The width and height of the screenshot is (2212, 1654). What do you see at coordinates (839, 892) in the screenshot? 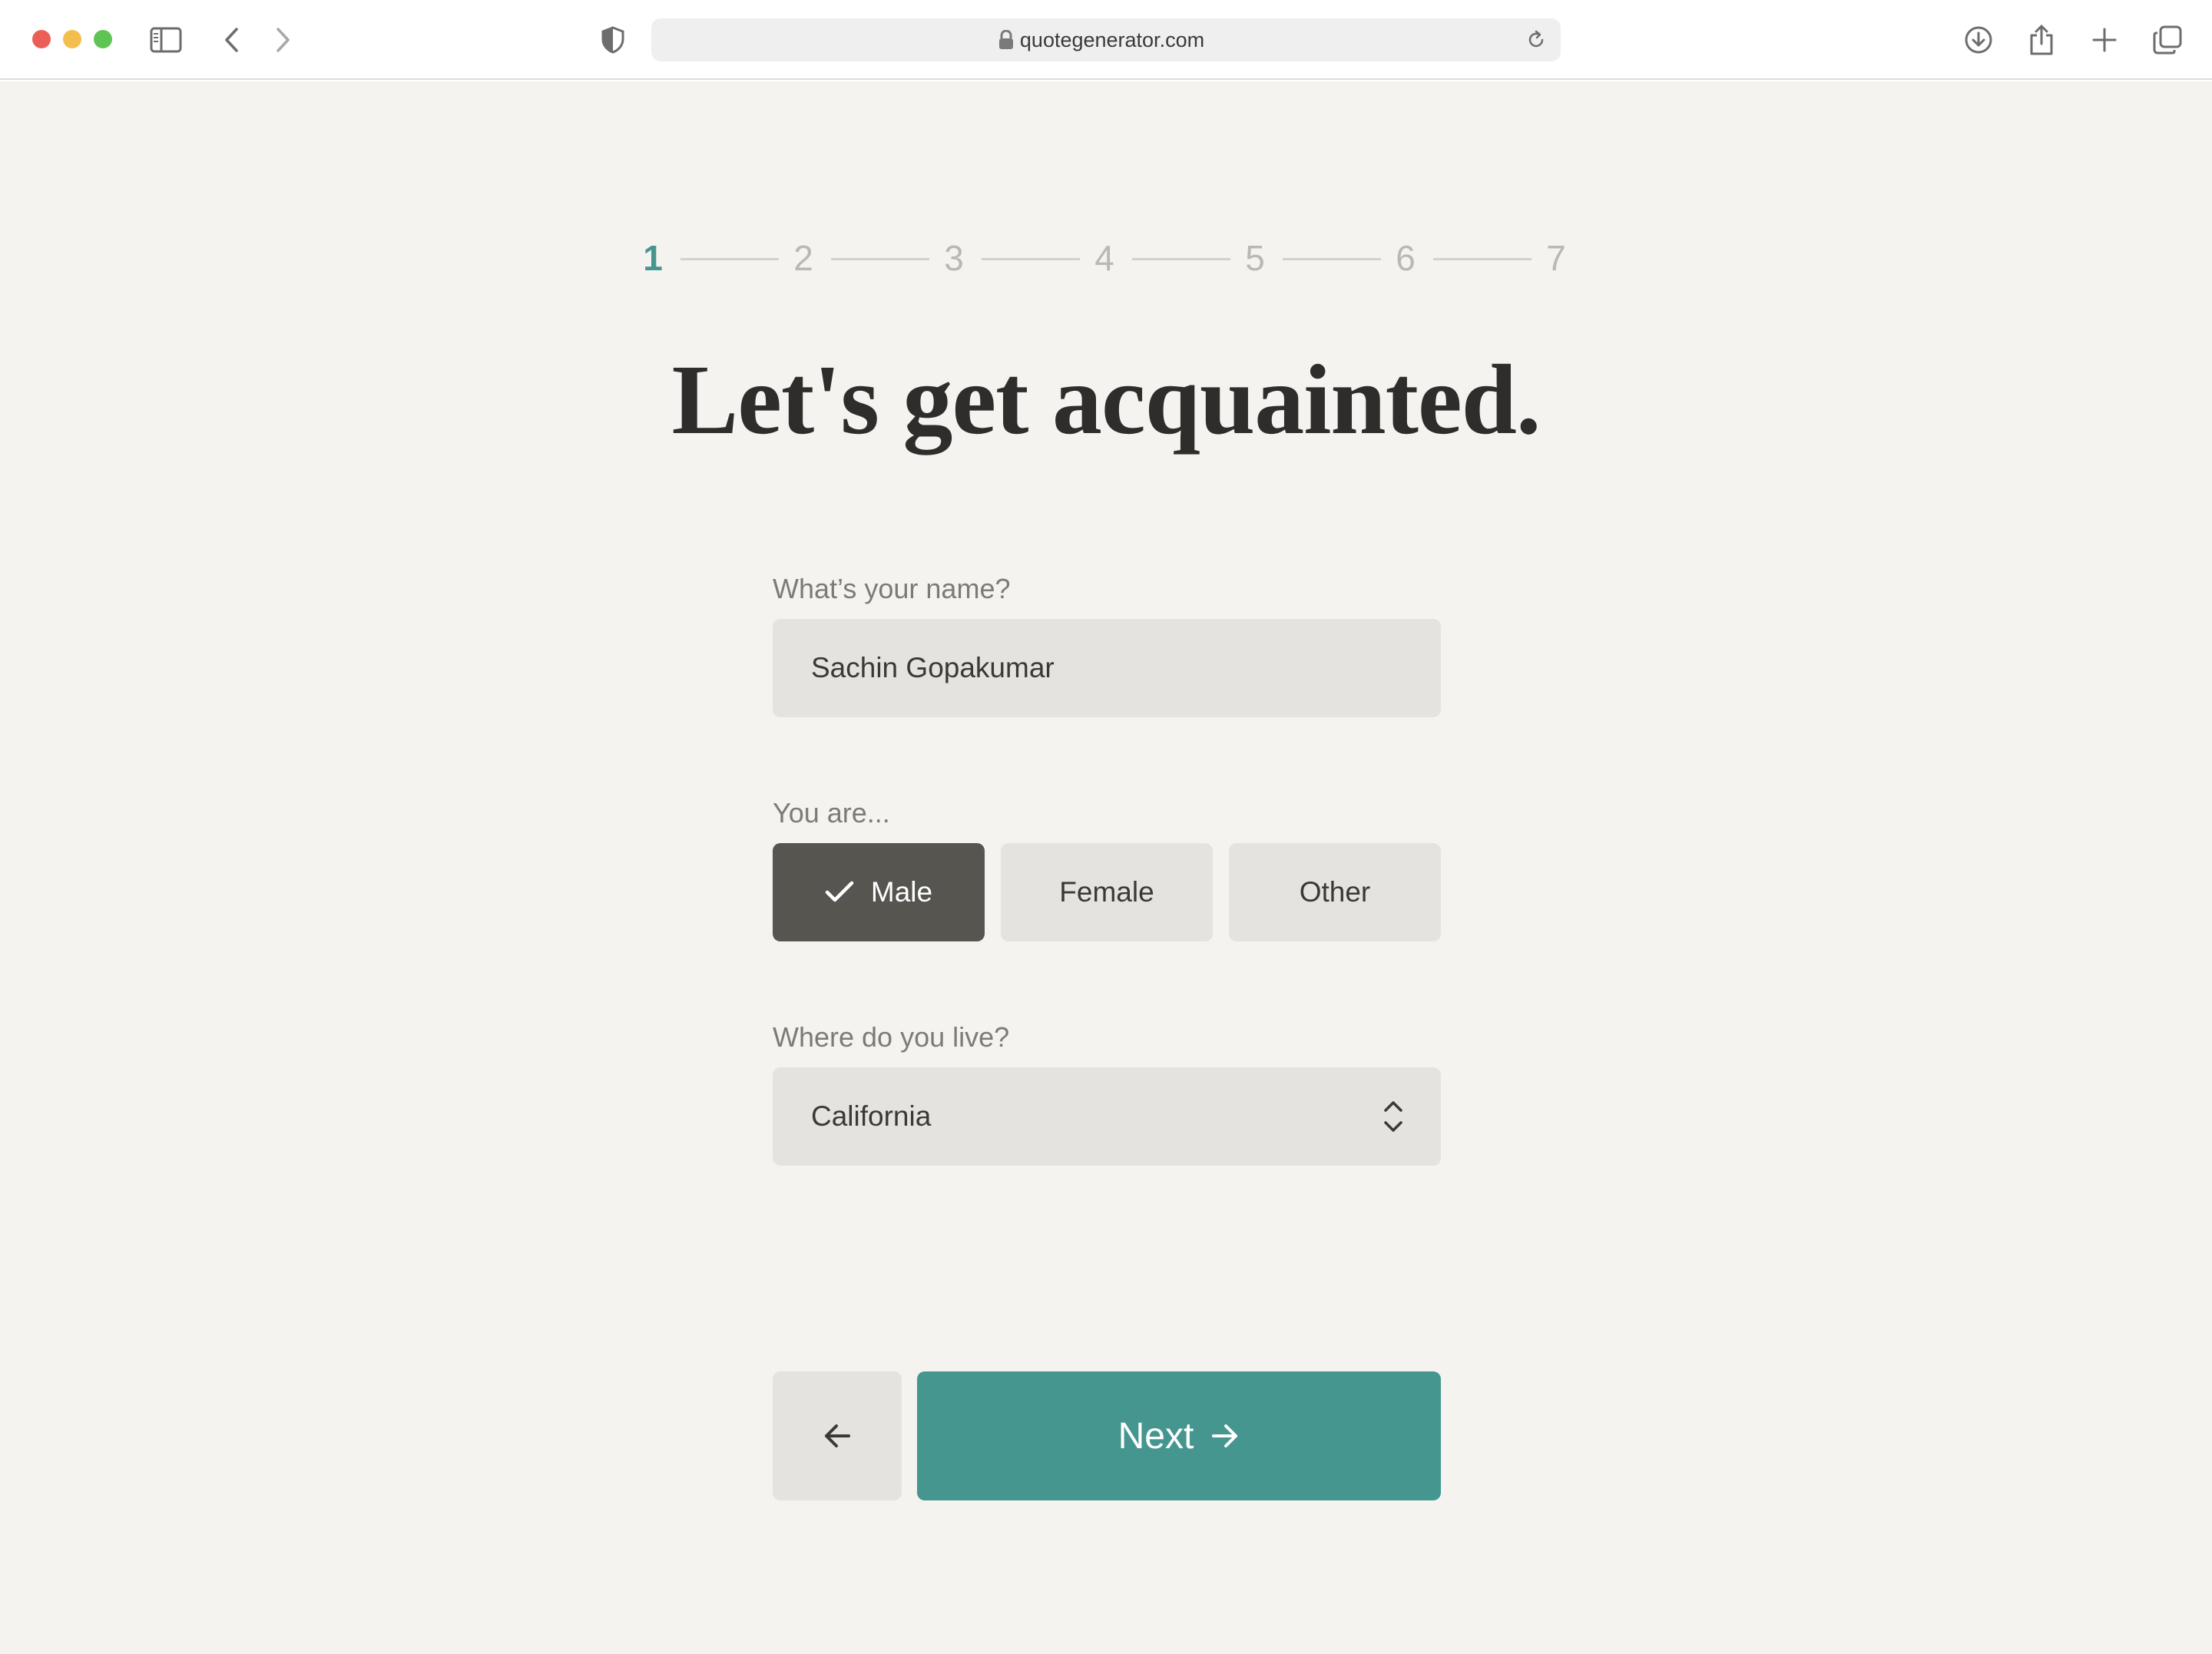
I see `check-icon` at bounding box center [839, 892].